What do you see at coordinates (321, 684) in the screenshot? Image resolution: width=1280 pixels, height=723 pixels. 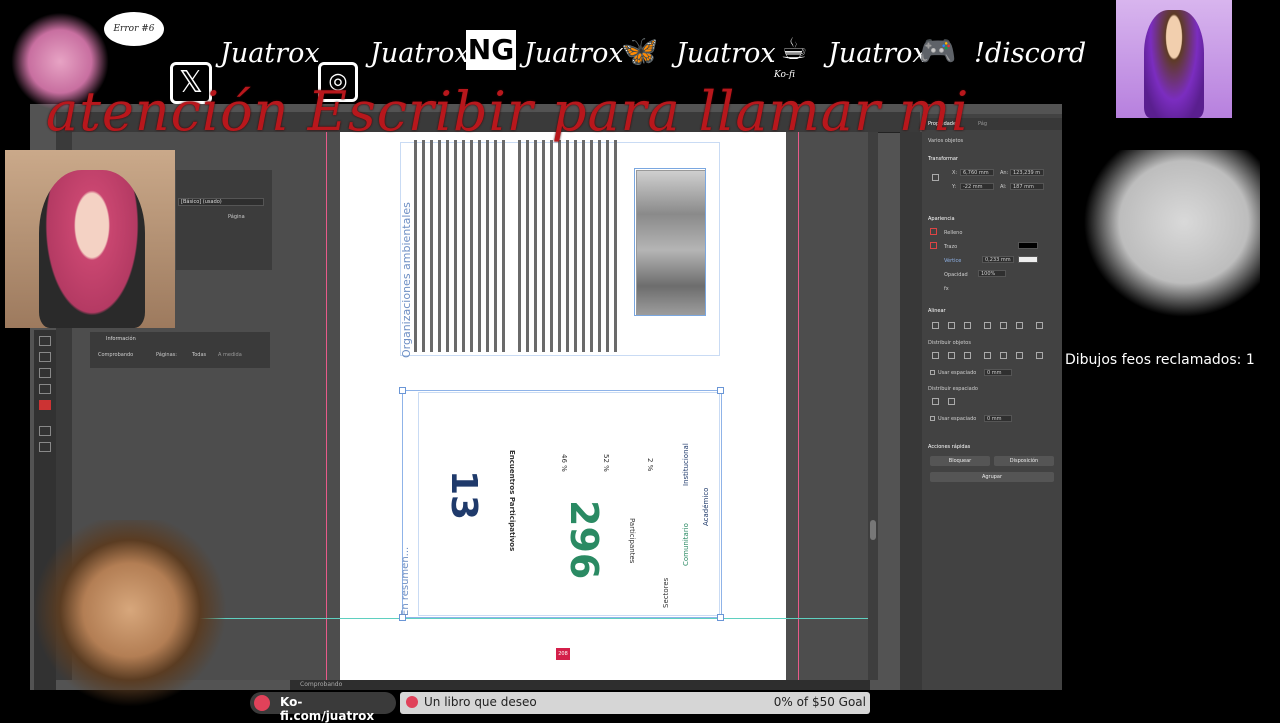 I see `preflight-status: Comprobando` at bounding box center [321, 684].